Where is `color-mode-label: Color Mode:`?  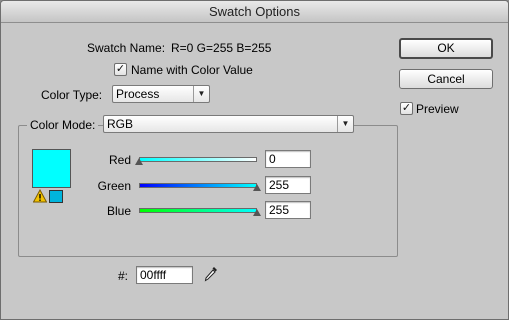 color-mode-label: Color Mode: is located at coordinates (63, 125).